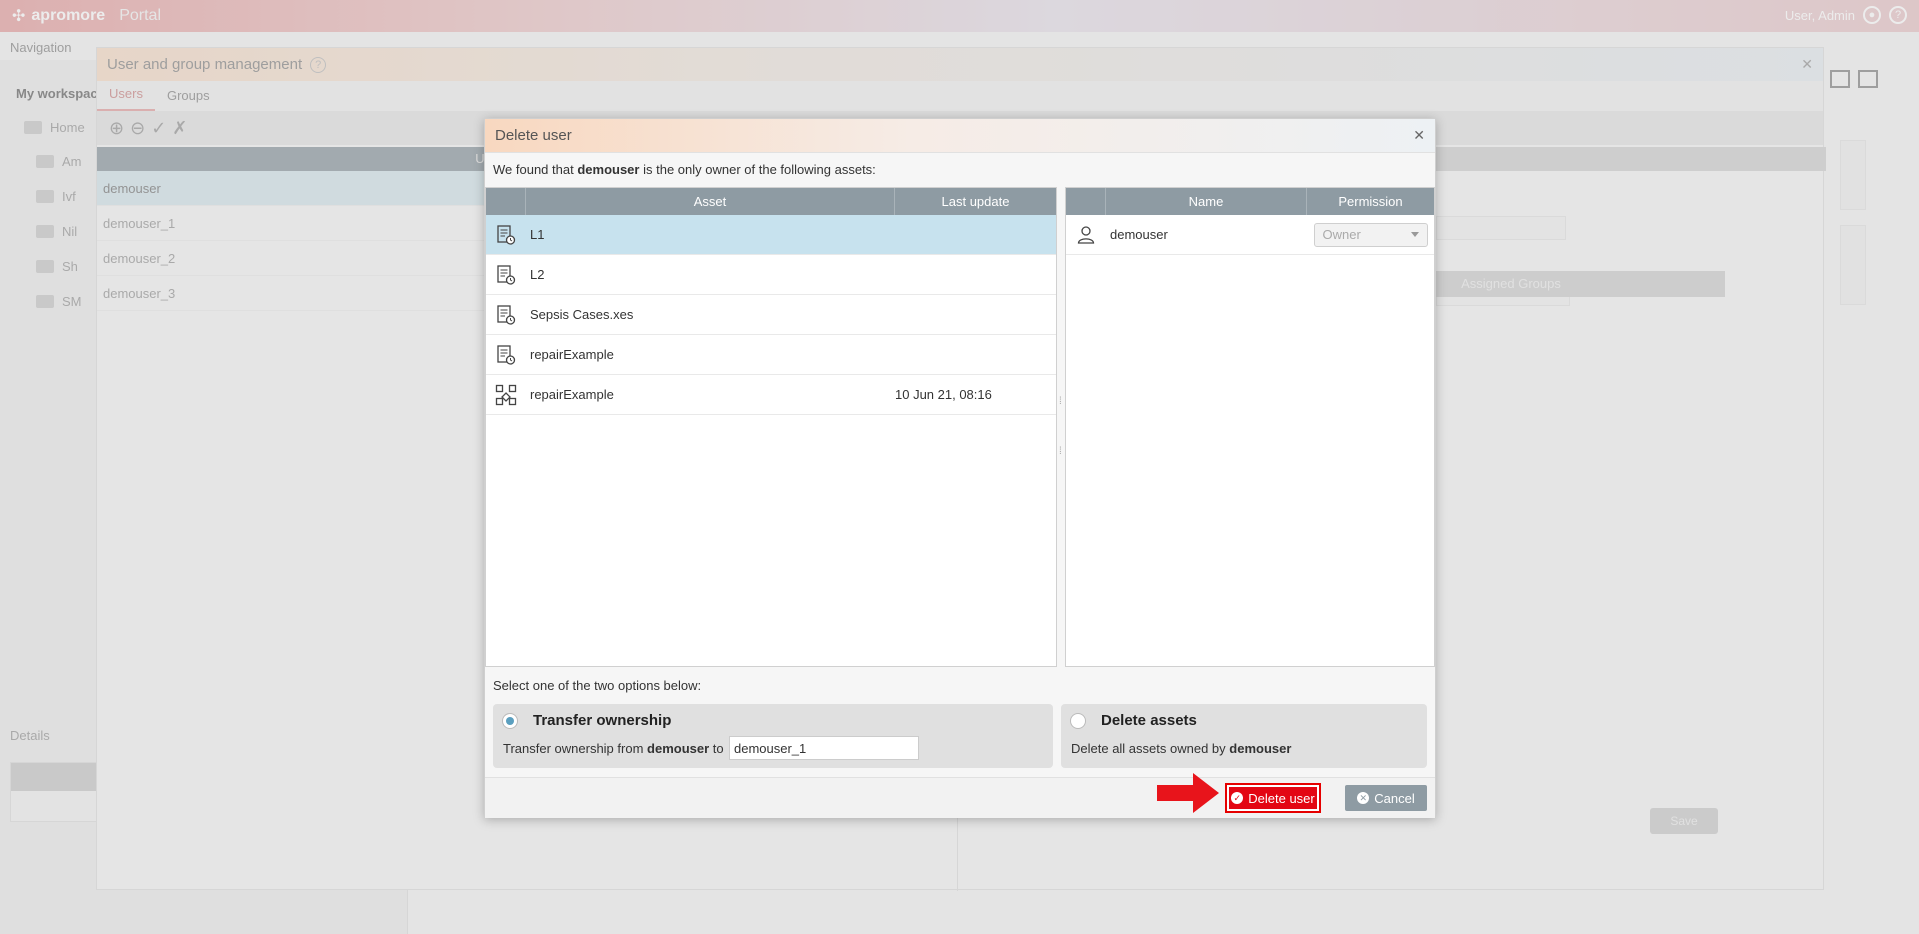  What do you see at coordinates (1060, 483) in the screenshot?
I see `splitter-handle: ⁞` at bounding box center [1060, 483].